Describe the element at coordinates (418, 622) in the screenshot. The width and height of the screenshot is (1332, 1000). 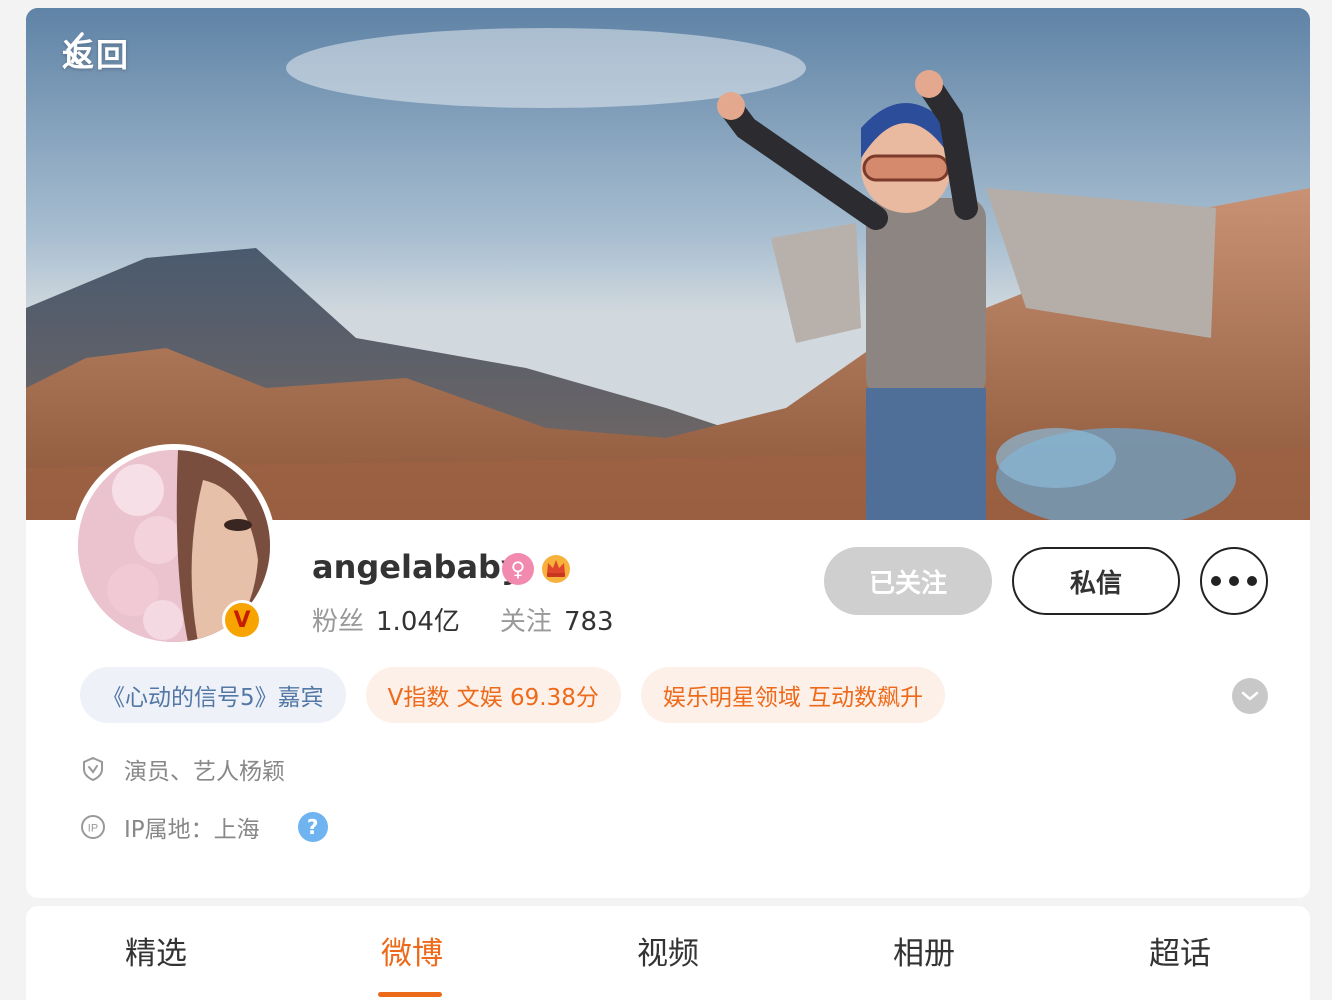
I see `fans-count: 1.04亿` at that location.